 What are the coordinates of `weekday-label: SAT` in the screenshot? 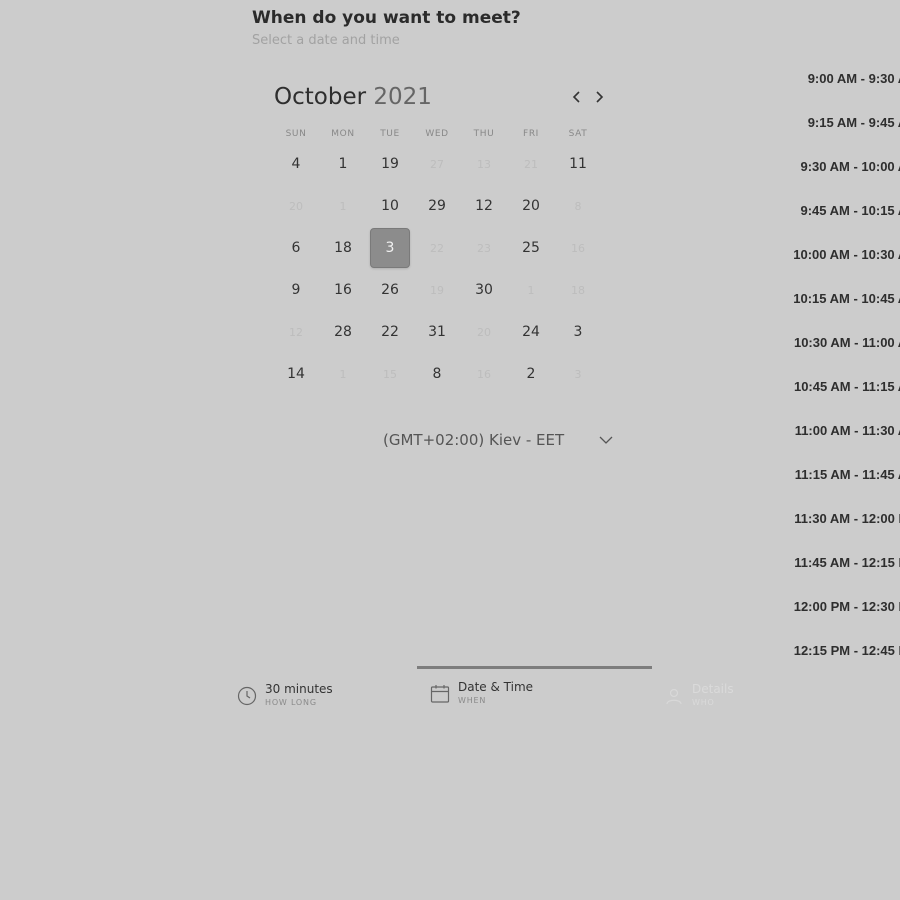 It's located at (578, 134).